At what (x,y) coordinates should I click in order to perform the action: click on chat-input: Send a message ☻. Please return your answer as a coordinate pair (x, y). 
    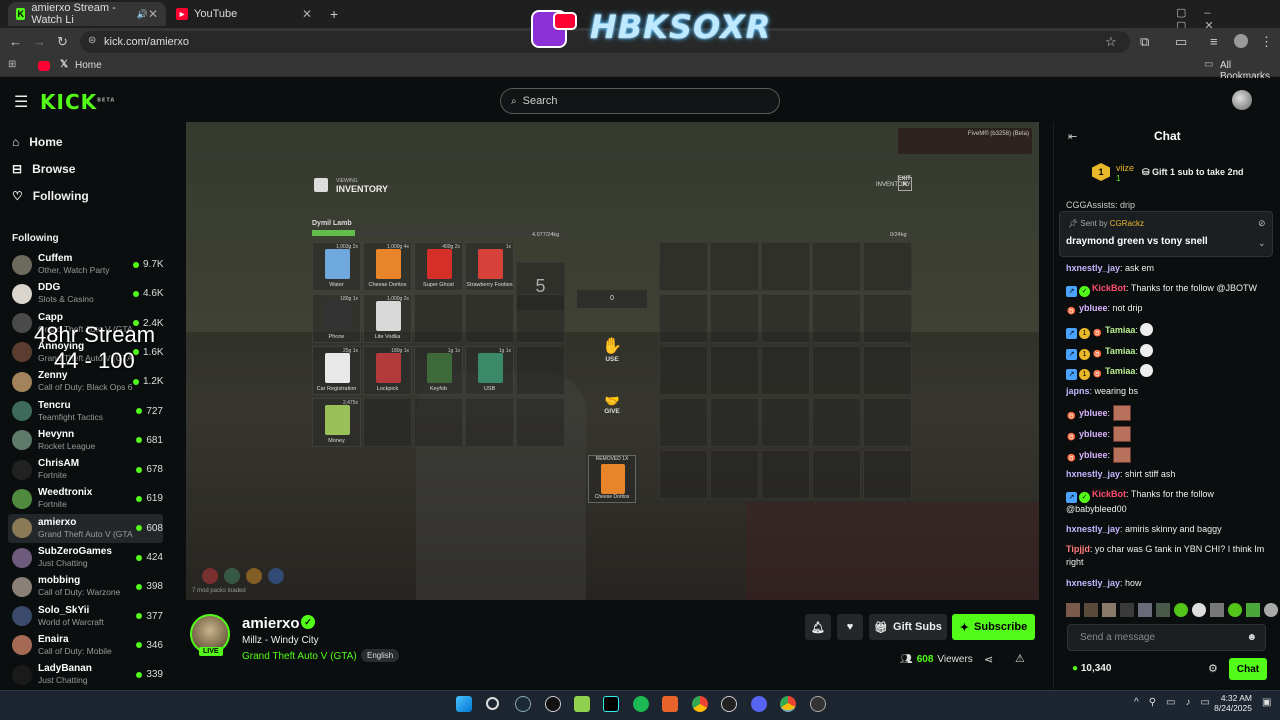
    Looking at the image, I should click on (1166, 637).